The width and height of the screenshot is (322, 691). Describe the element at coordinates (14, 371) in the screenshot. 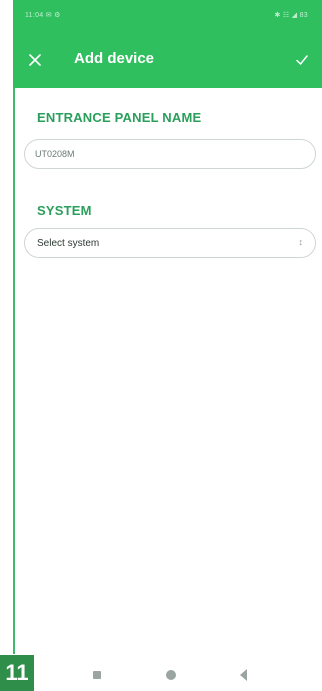

I see `left-divider-line` at that location.